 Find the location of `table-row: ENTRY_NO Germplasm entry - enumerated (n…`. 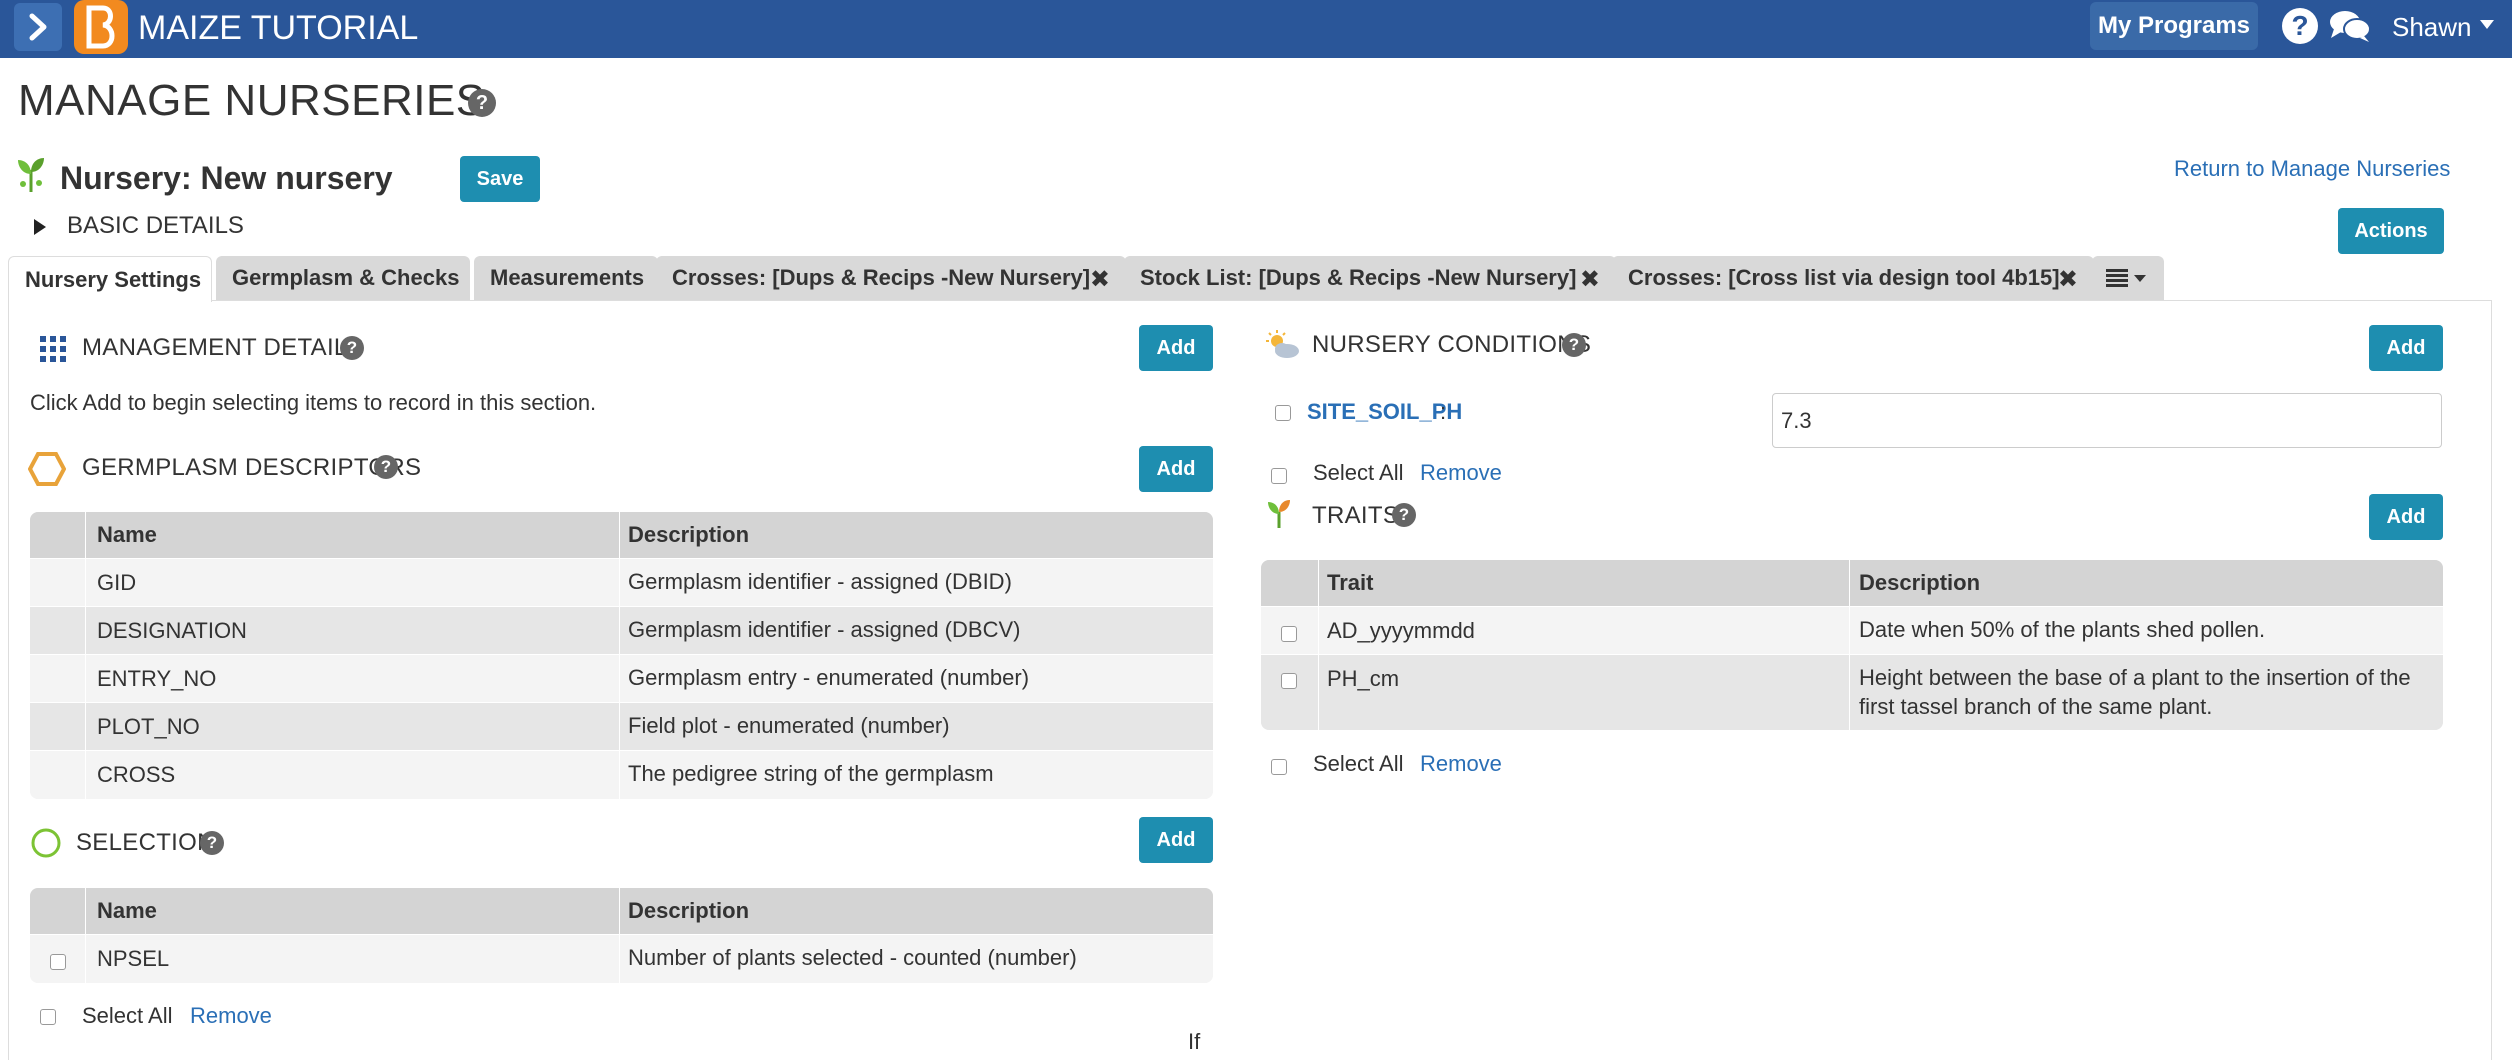

table-row: ENTRY_NO Germplasm entry - enumerated (n… is located at coordinates (621, 678).